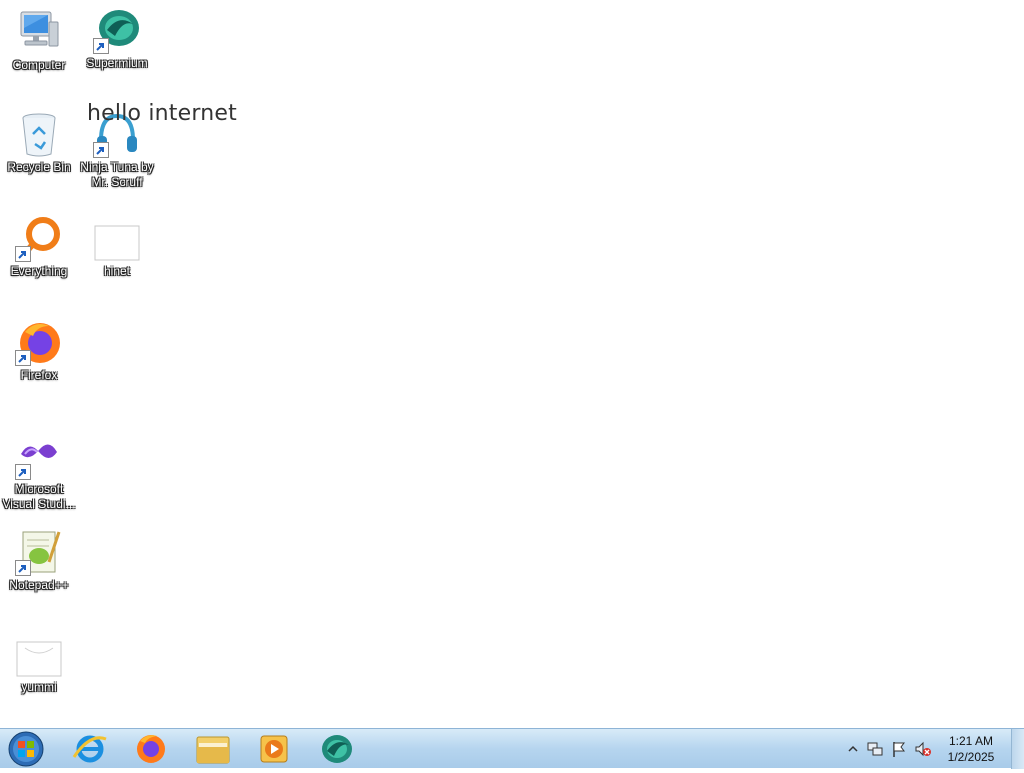 Image resolution: width=1024 pixels, height=773 pixels. What do you see at coordinates (39, 585) in the screenshot?
I see `desktop-icon-label: Notepad++` at bounding box center [39, 585].